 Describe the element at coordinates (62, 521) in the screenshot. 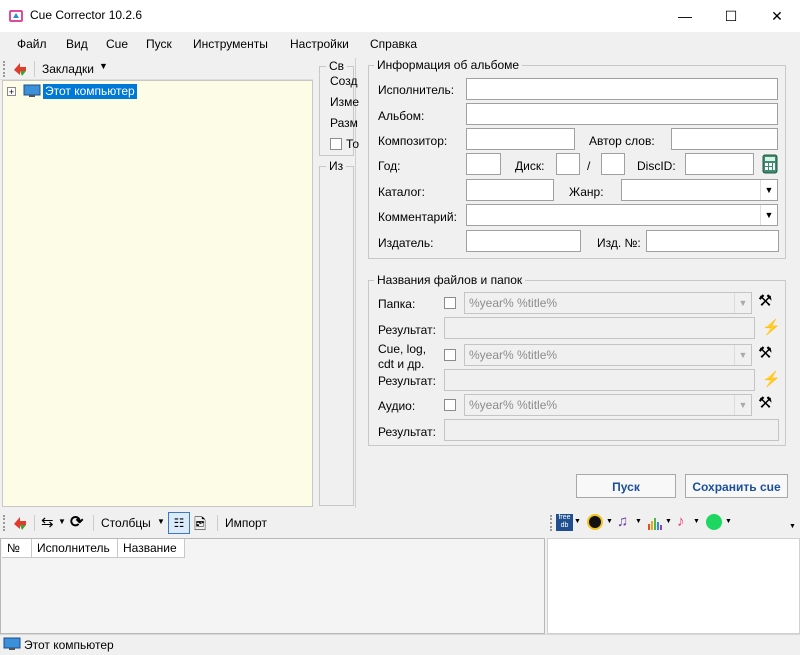

I see `swap-dropdown-icon: ▼` at that location.